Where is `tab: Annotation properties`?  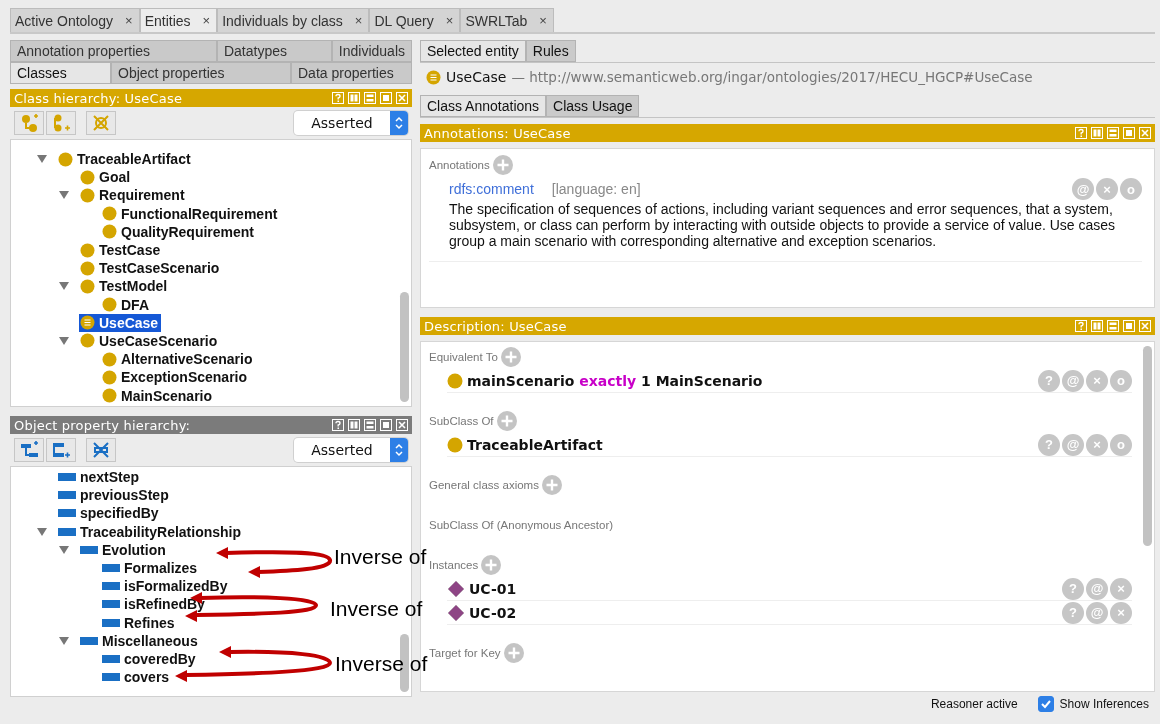
tab: Annotation properties is located at coordinates (113, 51).